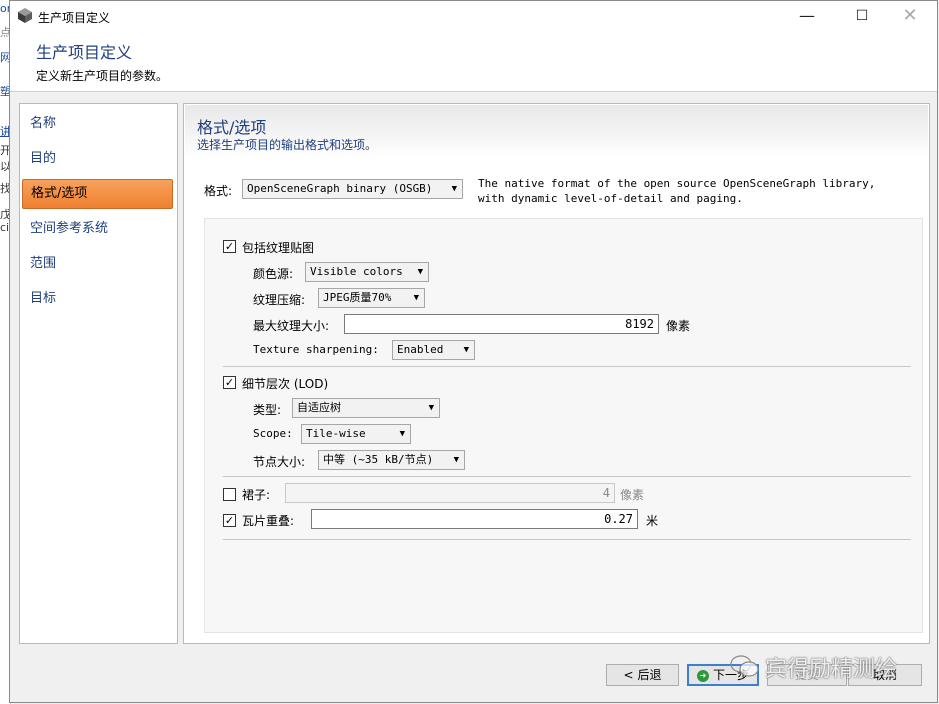  I want to click on scope-label: Scope:, so click(273, 433).